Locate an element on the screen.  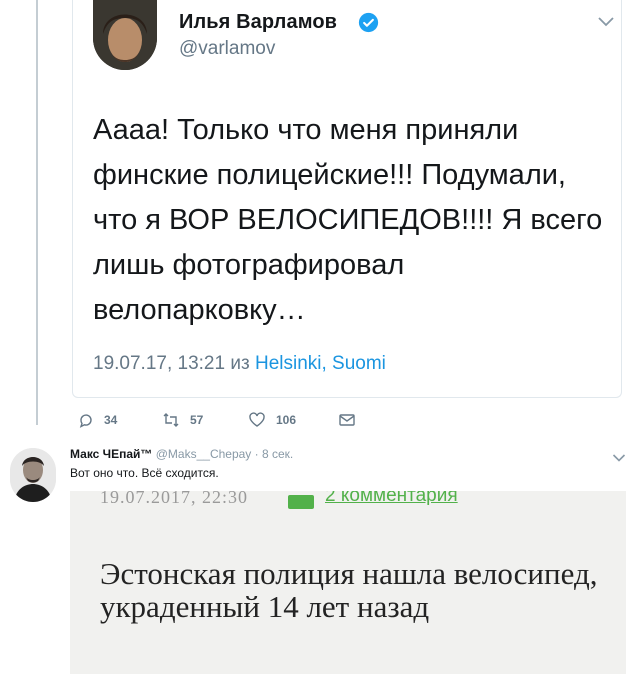
author-name: Илья Варламов is located at coordinates (258, 22).